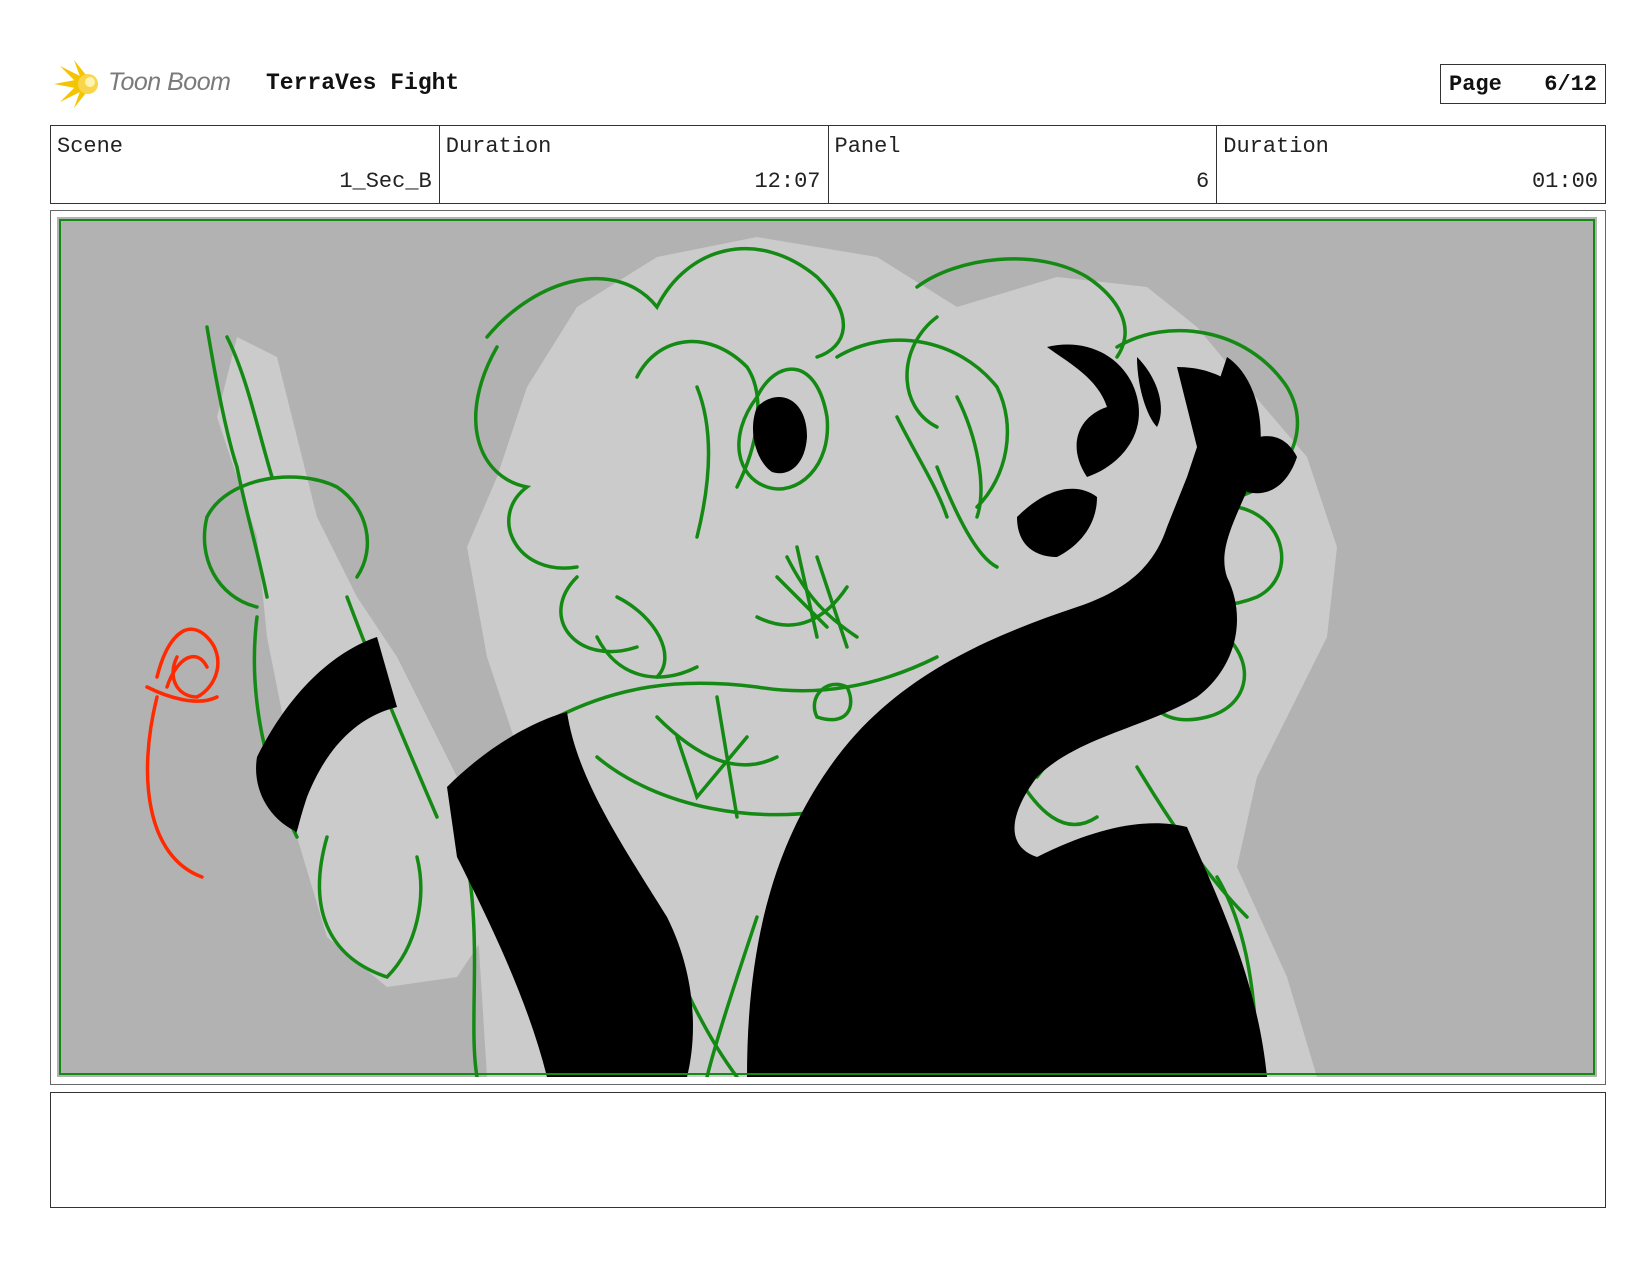 The height and width of the screenshot is (1275, 1650). Describe the element at coordinates (498, 146) in the screenshot. I see `scene-duration-label: Duration` at that location.